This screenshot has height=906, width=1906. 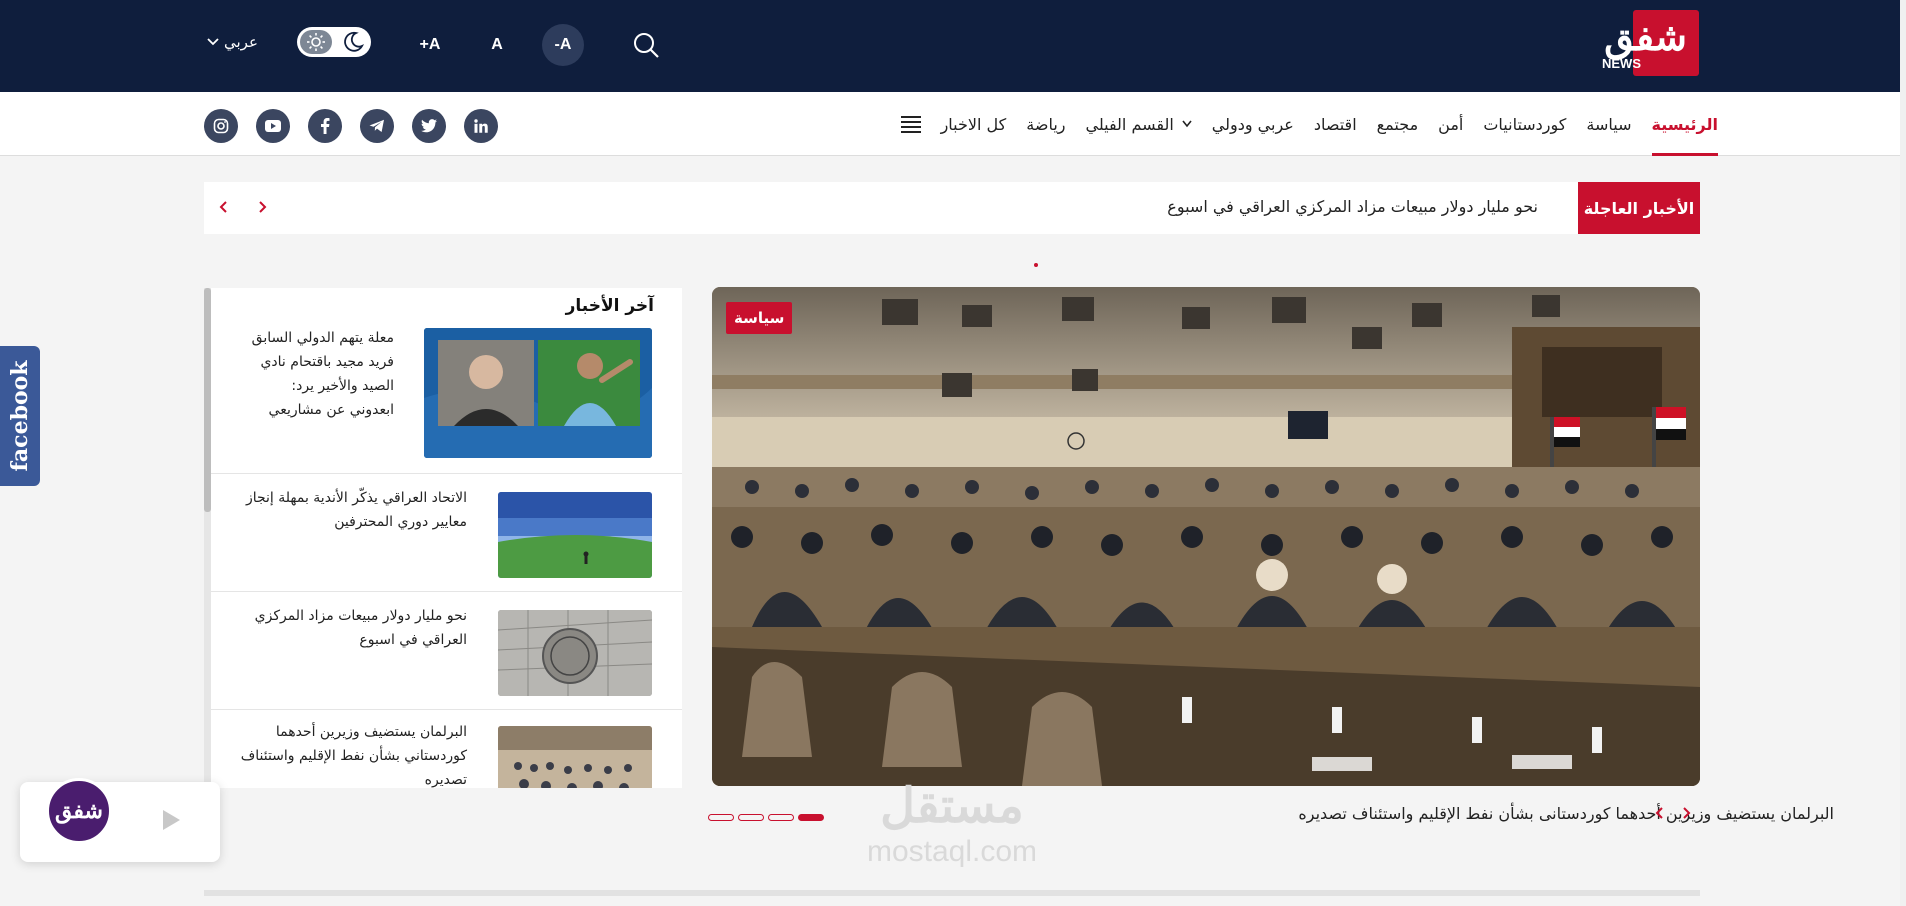 I want to click on search-icon, so click(x=646, y=45).